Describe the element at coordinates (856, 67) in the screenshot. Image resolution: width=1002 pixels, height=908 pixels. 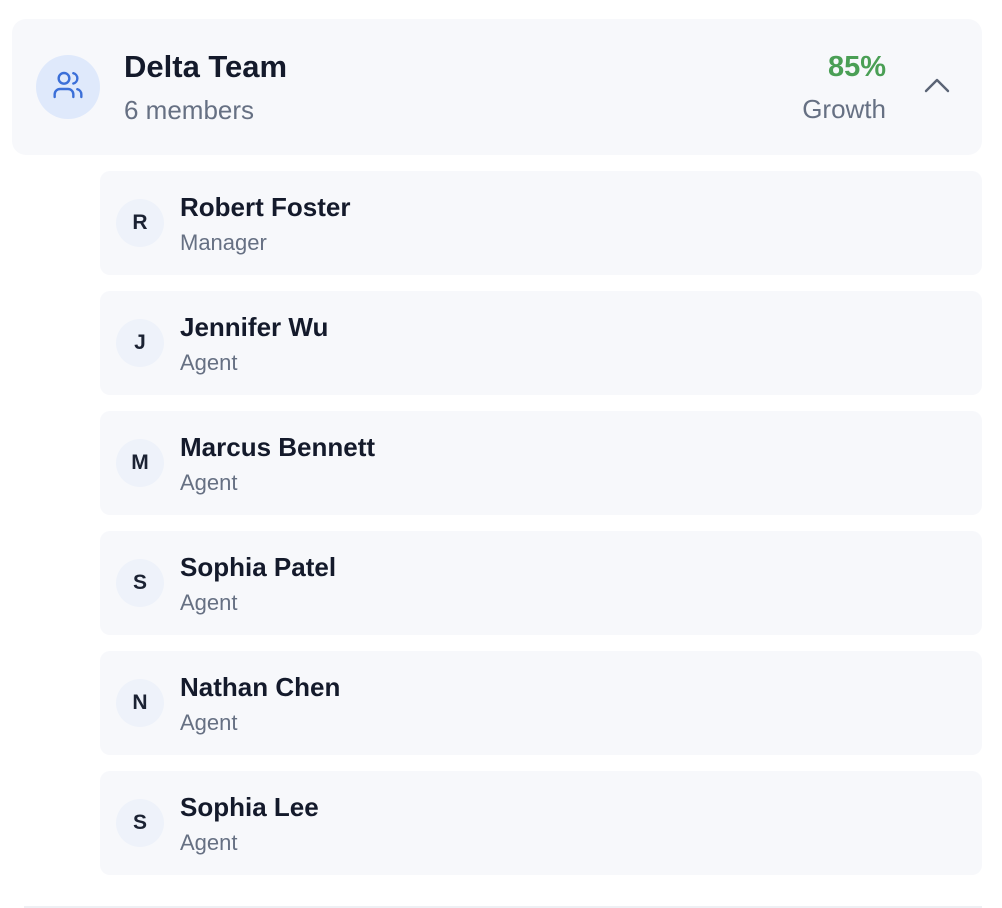
I see `growth-value: 85%` at that location.